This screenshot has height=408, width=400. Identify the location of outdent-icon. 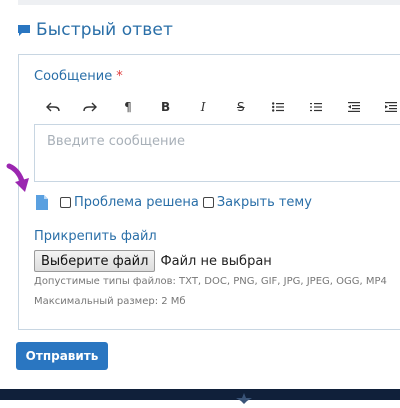
(354, 107).